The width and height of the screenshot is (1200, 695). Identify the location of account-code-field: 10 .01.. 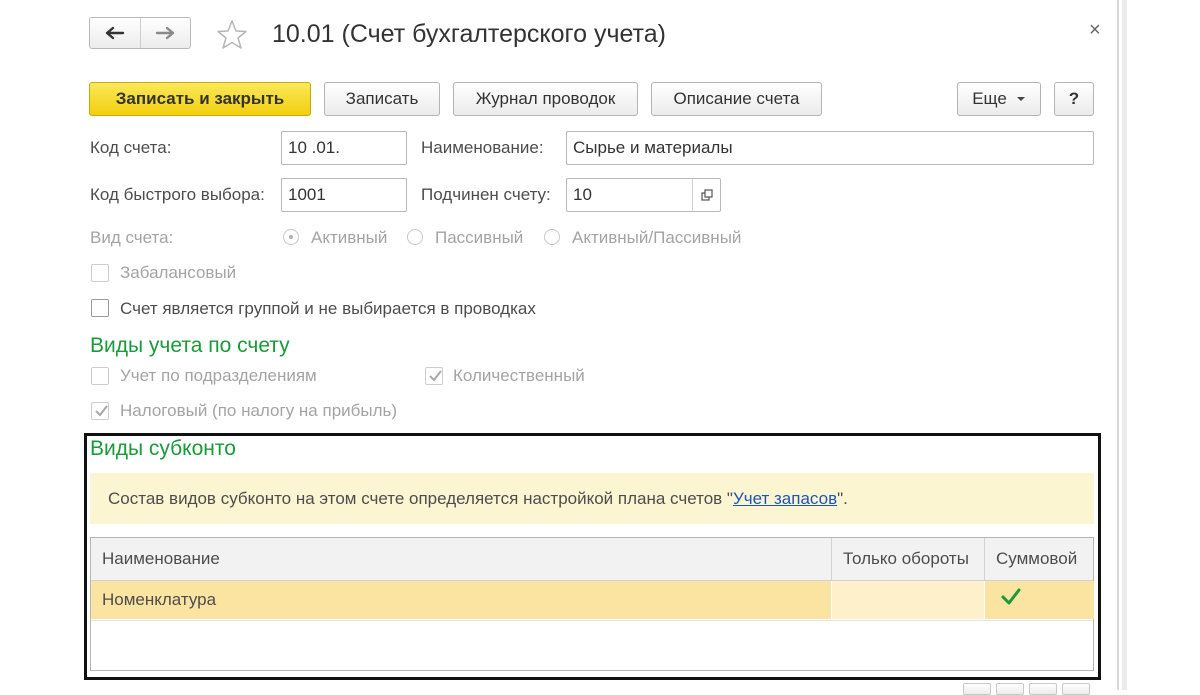
(344, 148).